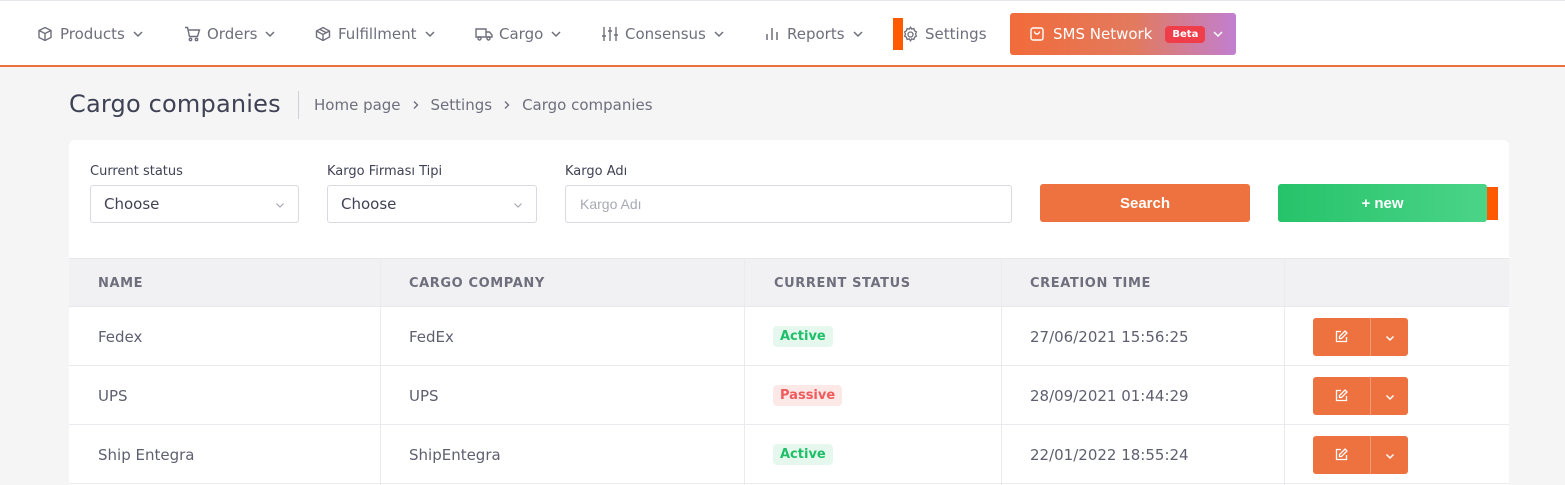 The width and height of the screenshot is (1565, 485). Describe the element at coordinates (298, 105) in the screenshot. I see `title-divider` at that location.